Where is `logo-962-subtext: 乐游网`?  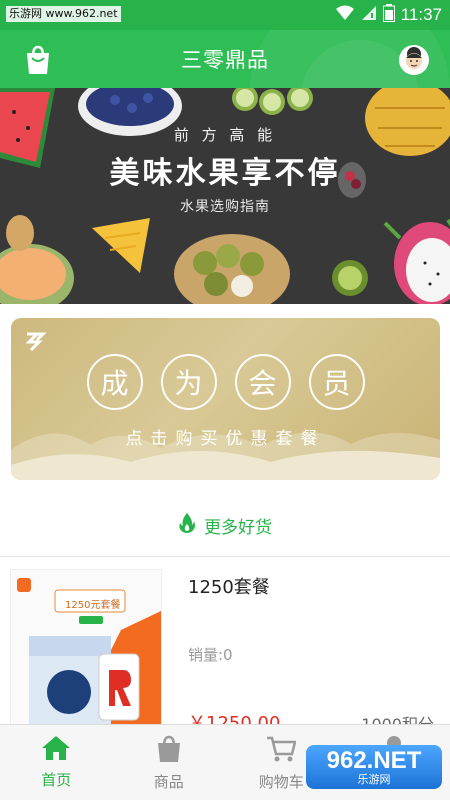
logo-962-subtext: 乐游网 is located at coordinates (374, 779).